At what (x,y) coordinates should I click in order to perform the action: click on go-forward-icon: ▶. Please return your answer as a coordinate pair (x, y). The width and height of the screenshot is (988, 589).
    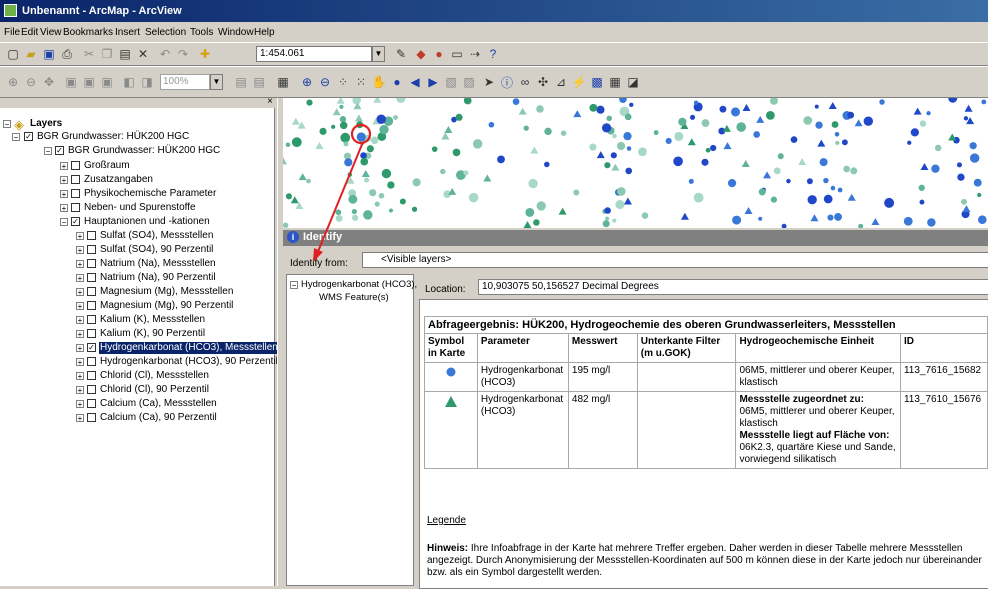
    Looking at the image, I should click on (433, 82).